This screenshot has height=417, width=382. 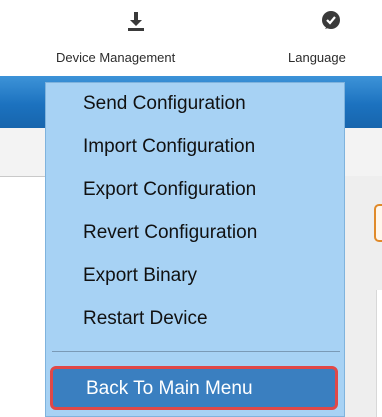 I want to click on device-management-button: Device Management, so click(x=156, y=38).